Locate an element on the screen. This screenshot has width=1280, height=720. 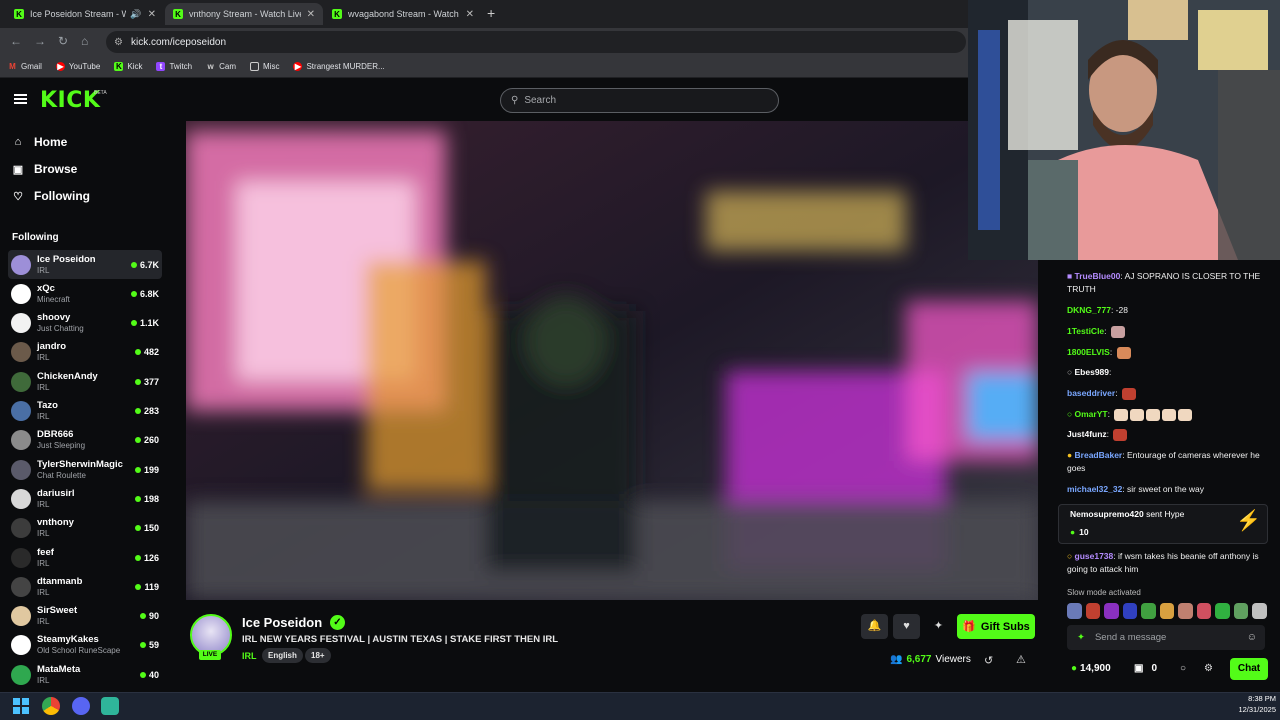
viewer-number: 1.1K is located at coordinates (149, 323).